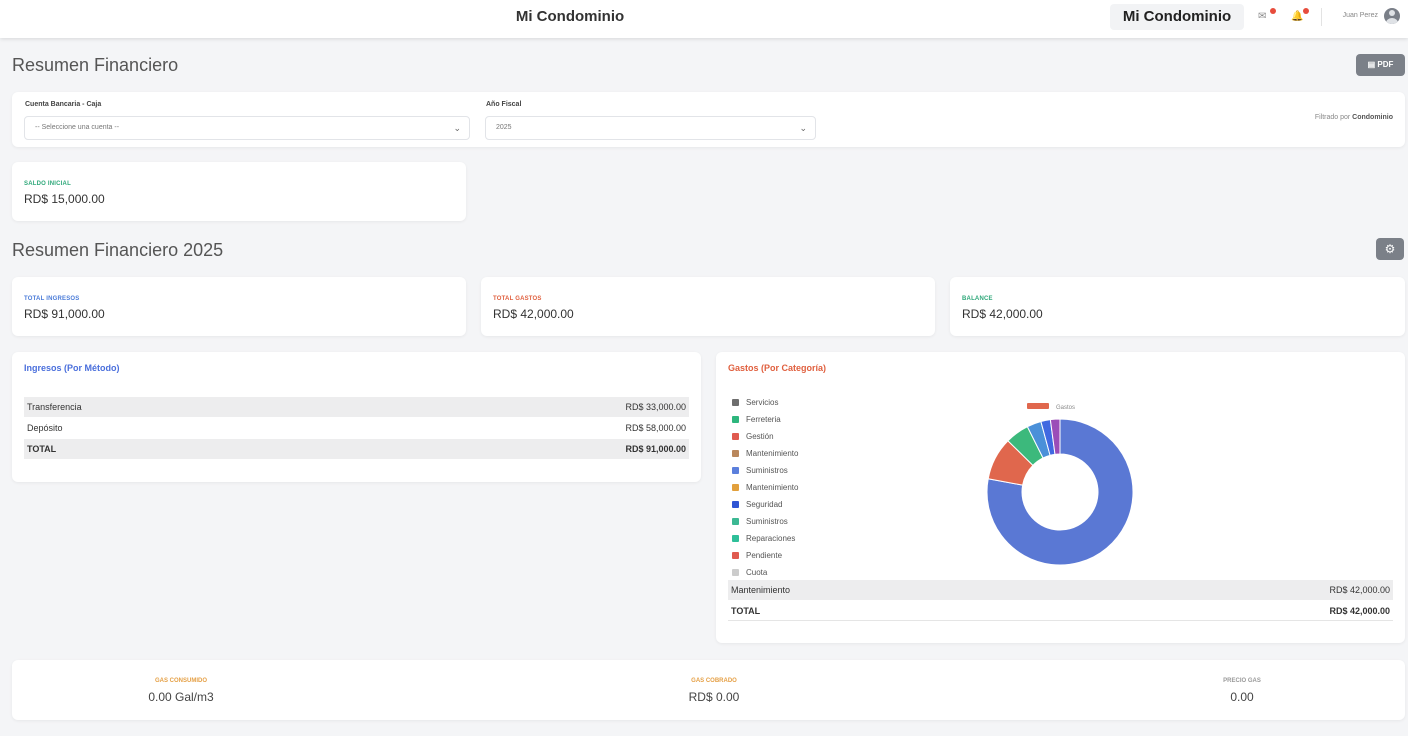  Describe the element at coordinates (356, 407) in the screenshot. I see `table-row: Transferencia RD$ 33,000.00` at that location.